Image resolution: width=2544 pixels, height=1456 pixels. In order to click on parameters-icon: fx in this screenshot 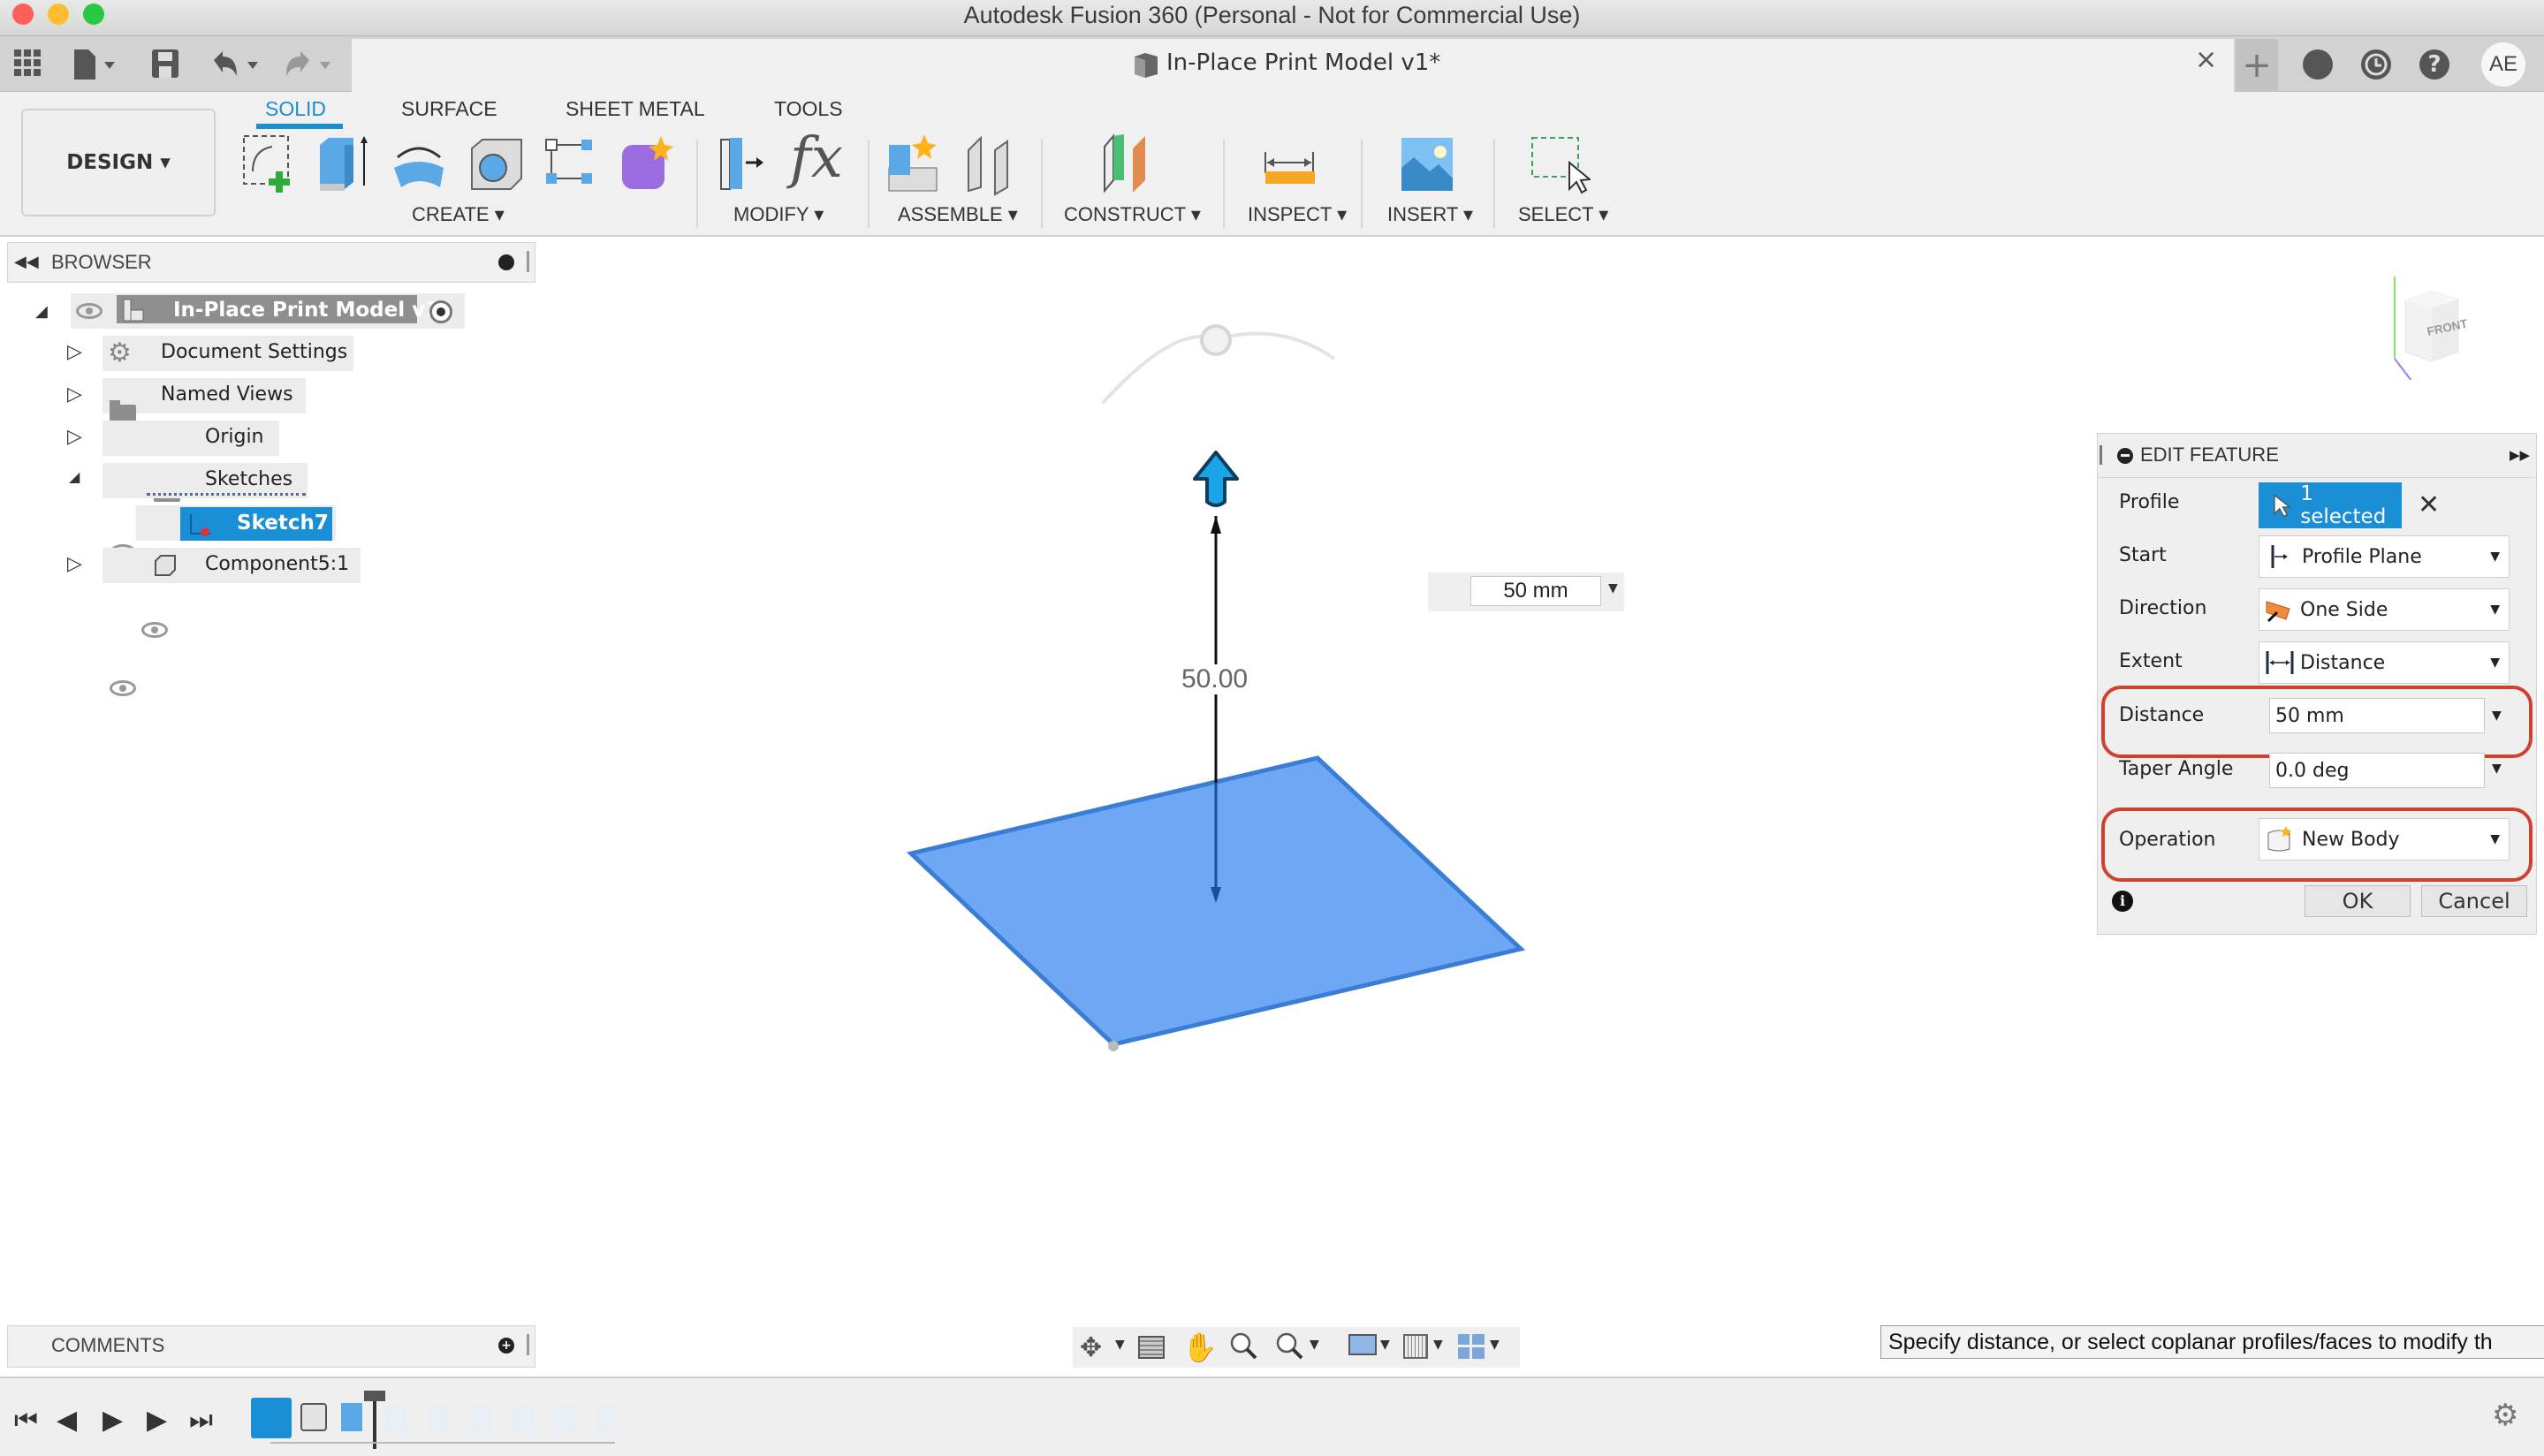, I will do `click(816, 158)`.